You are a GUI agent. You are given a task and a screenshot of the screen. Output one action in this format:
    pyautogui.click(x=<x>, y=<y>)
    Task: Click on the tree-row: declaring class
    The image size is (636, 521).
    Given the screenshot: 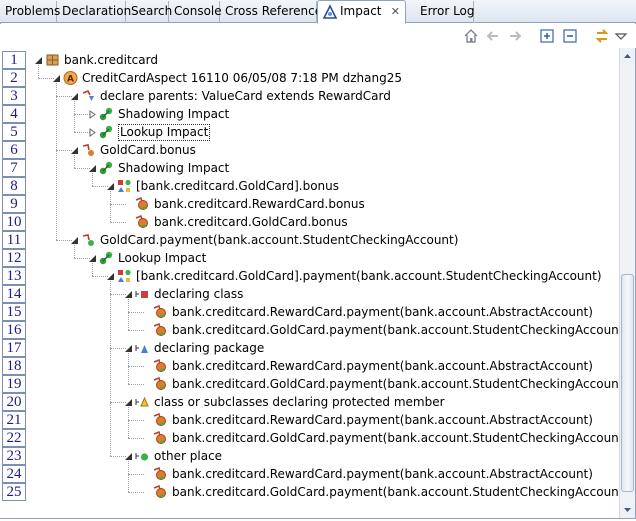 What is the action you would take?
    pyautogui.click(x=307, y=294)
    